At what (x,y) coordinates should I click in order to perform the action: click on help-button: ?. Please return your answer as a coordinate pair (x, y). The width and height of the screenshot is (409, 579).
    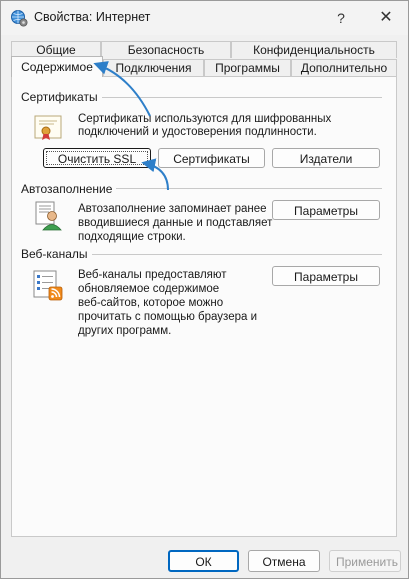
    Looking at the image, I should click on (341, 18).